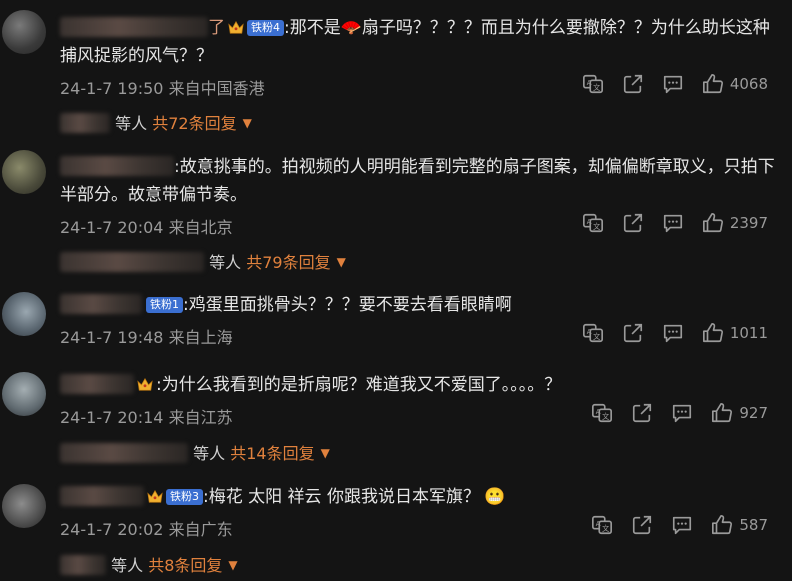  I want to click on comment-meta: 24-1-7 19:50 来自中国香港, so click(162, 87).